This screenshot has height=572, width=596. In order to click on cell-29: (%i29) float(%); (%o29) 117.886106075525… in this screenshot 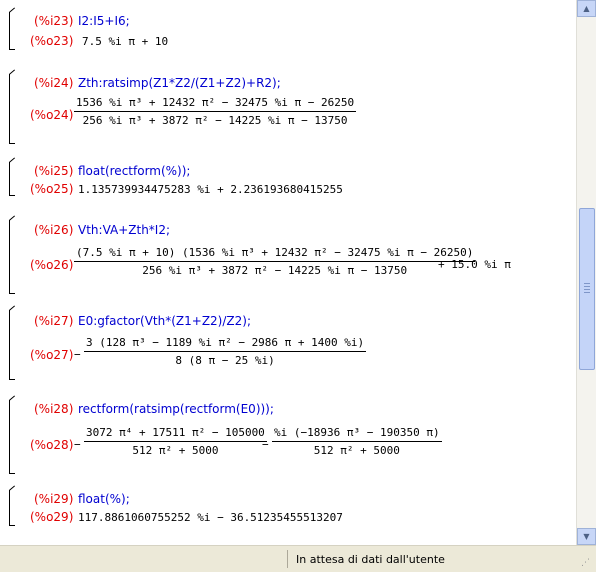, I will do `click(288, 506)`.